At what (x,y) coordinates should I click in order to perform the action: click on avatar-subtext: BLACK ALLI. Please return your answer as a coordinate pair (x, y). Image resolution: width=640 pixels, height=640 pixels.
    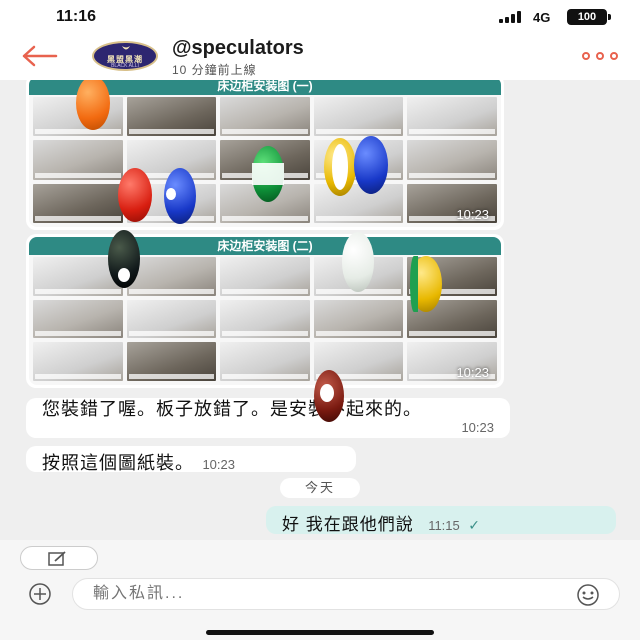
    Looking at the image, I should click on (125, 66).